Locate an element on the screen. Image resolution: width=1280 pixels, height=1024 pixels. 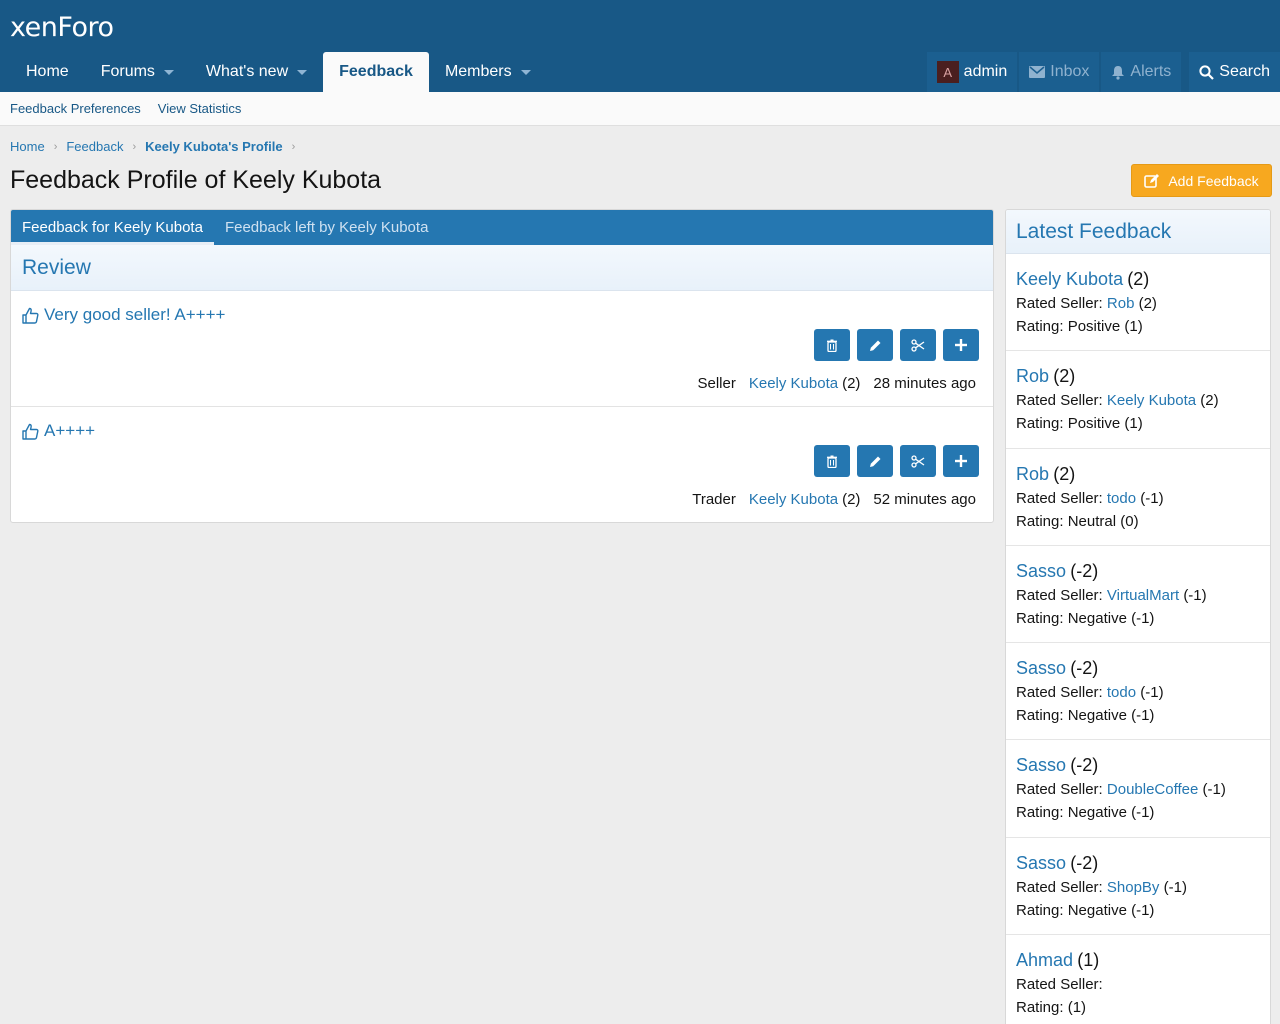
rated-seller-link: ShopBy is located at coordinates (1133, 887).